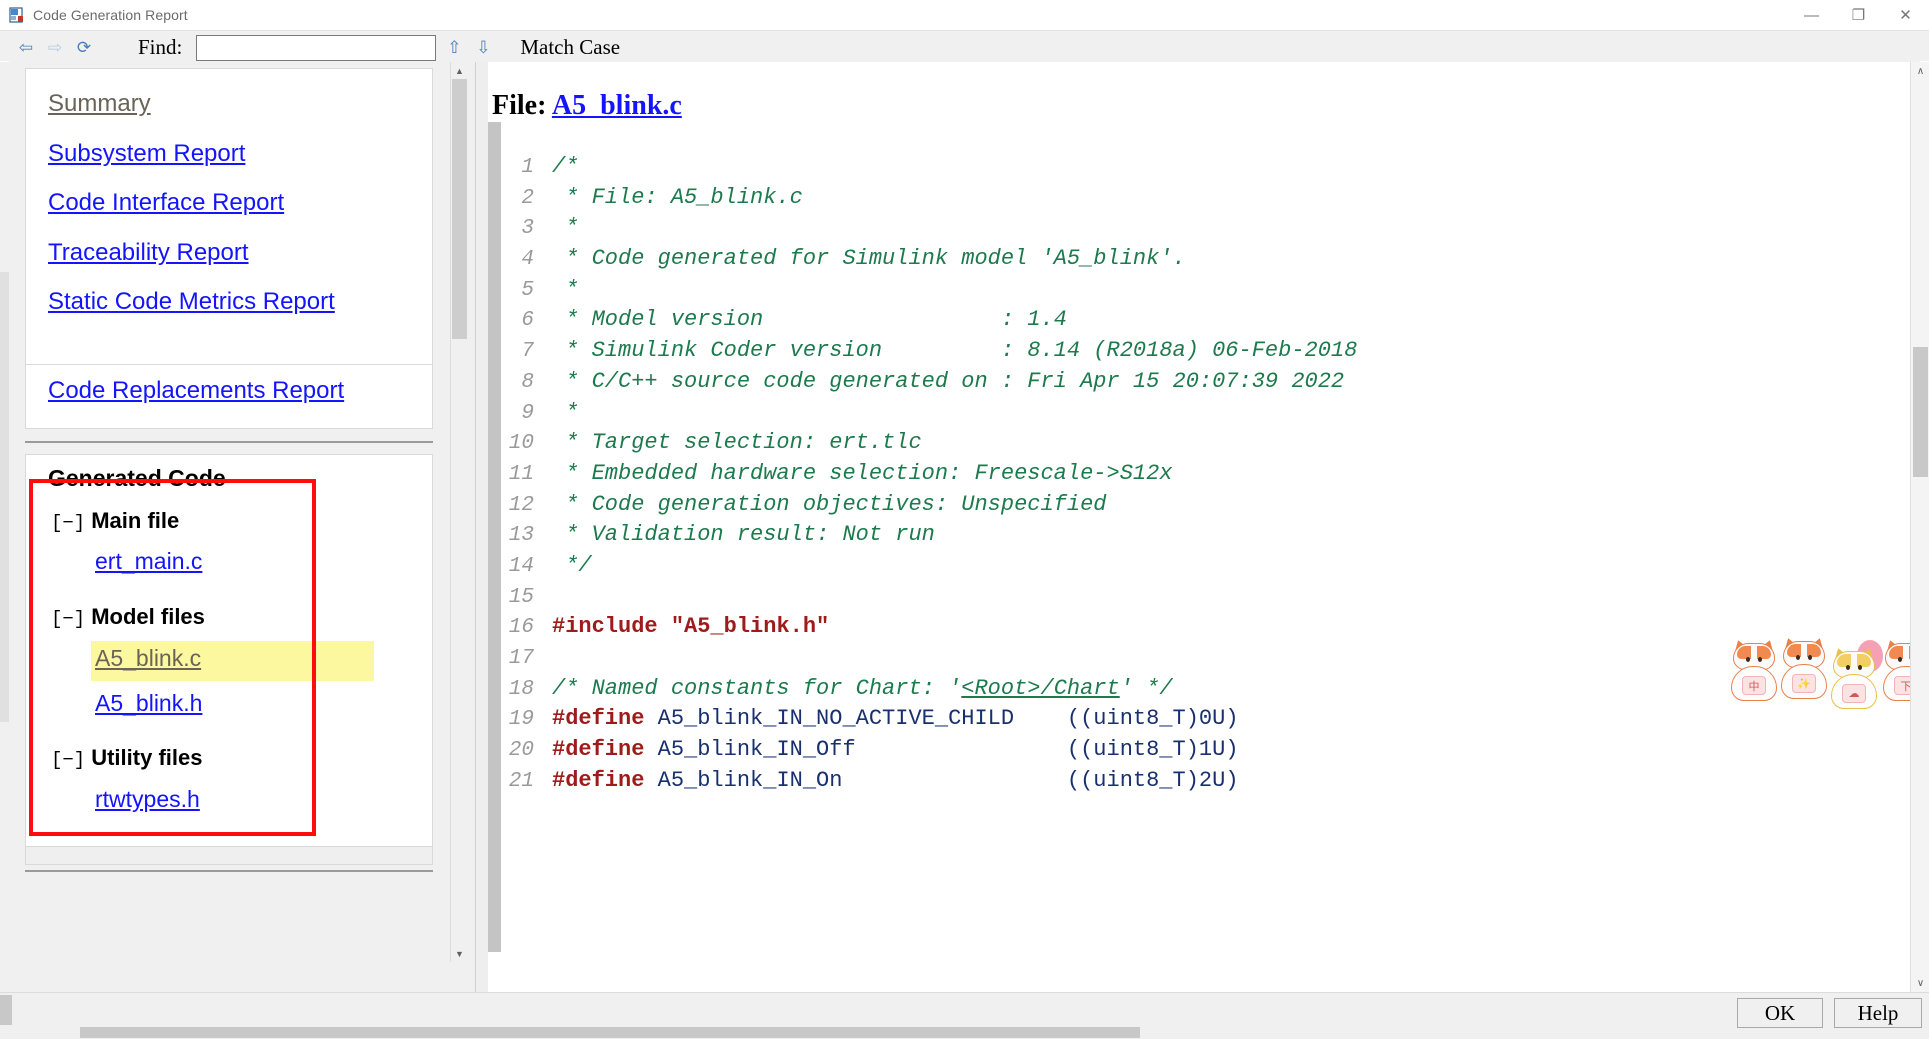 Image resolution: width=1929 pixels, height=1039 pixels. I want to click on code-token: * Model version : 1.4, so click(809, 320).